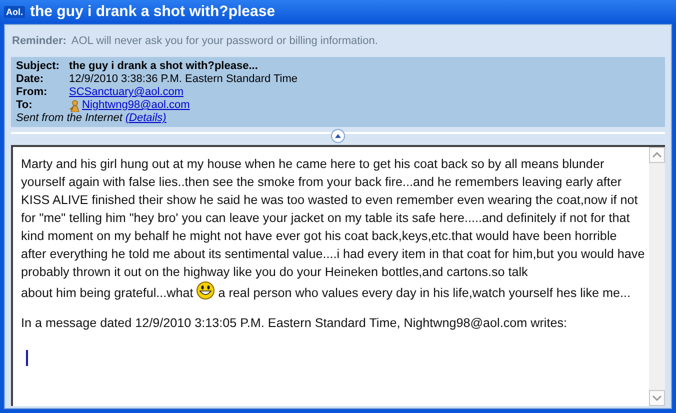 Image resolution: width=676 pixels, height=413 pixels. Describe the element at coordinates (657, 276) in the screenshot. I see `scrollbar` at that location.